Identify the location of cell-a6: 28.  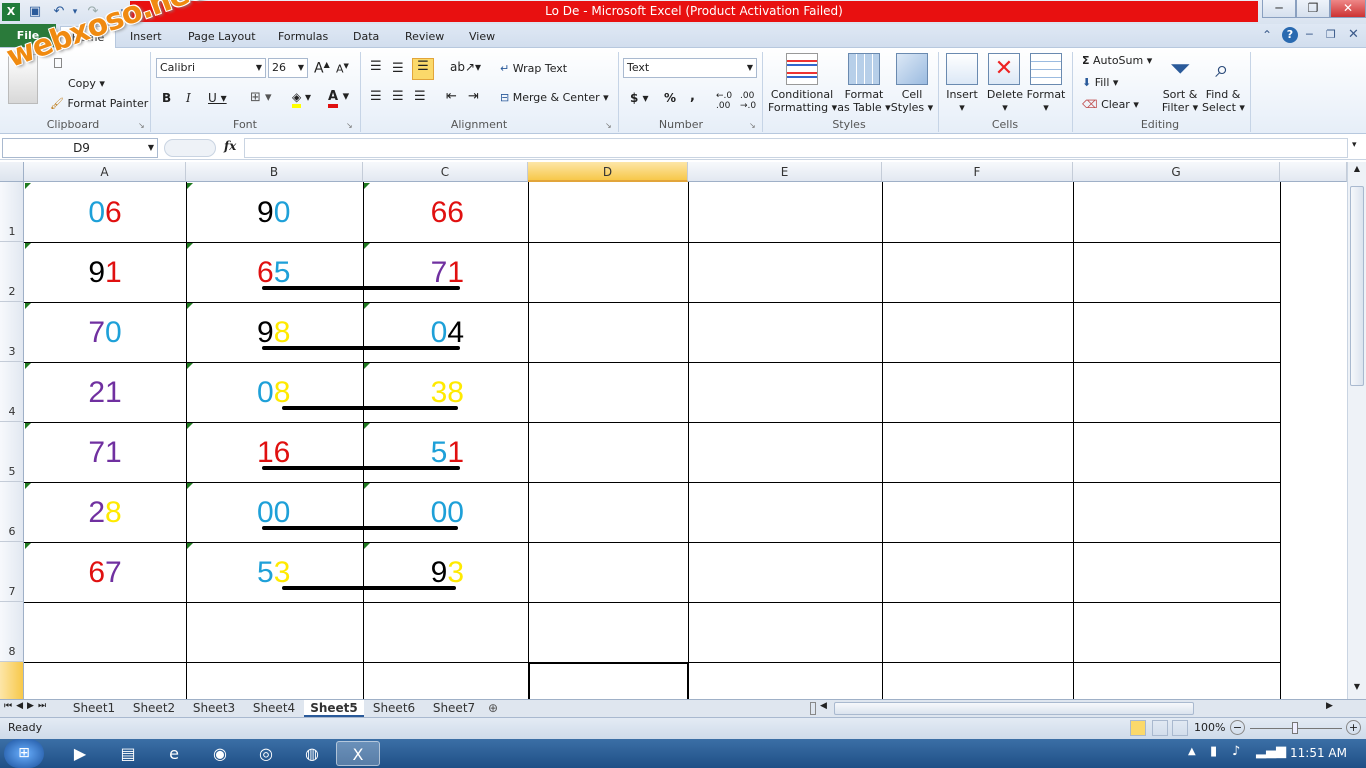
(105, 512).